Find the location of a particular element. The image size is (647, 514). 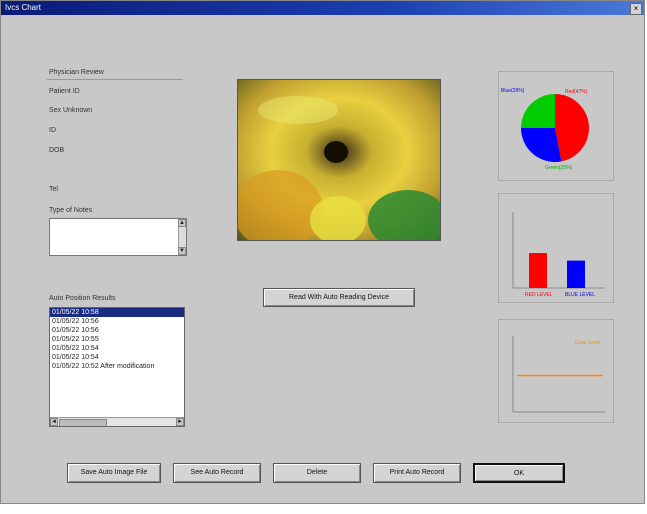

window-title: Ivcs Chart is located at coordinates (23, 7).